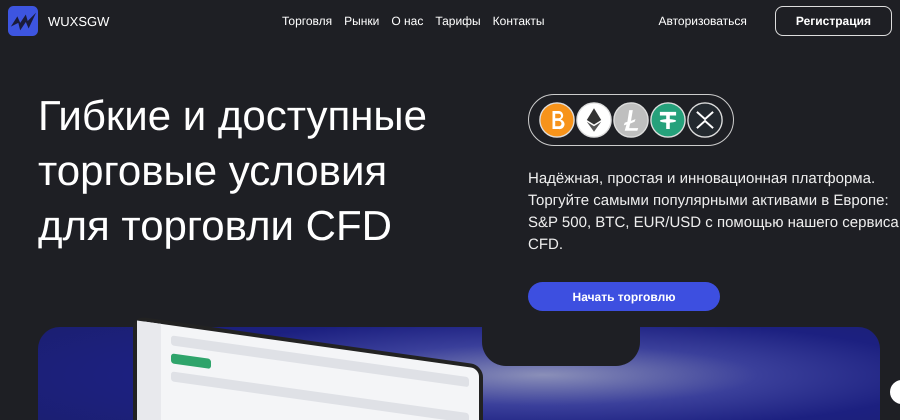 The image size is (900, 420). I want to click on hero-title: для торговли CFD, so click(215, 226).